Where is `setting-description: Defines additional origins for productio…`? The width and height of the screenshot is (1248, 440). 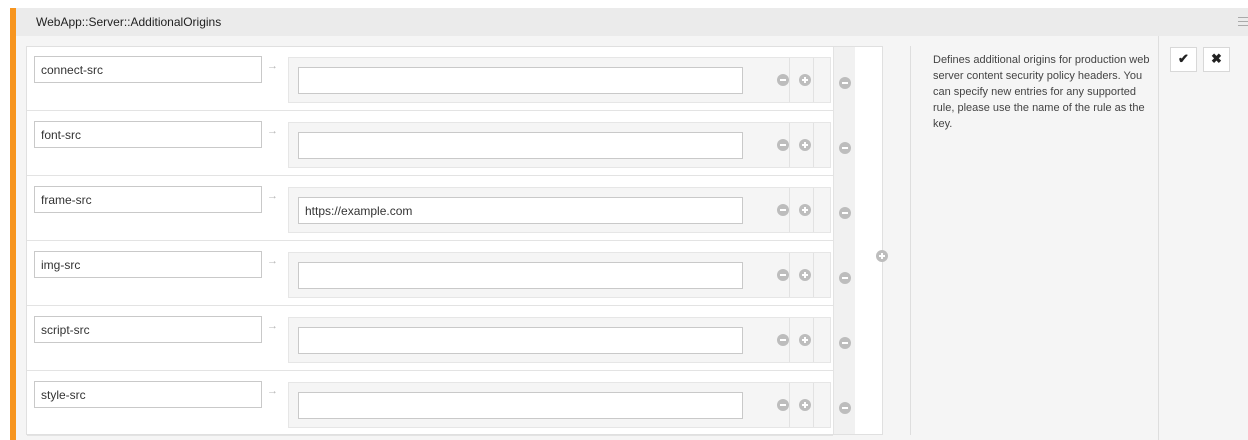
setting-description: Defines additional origins for productio… is located at coordinates (1041, 92).